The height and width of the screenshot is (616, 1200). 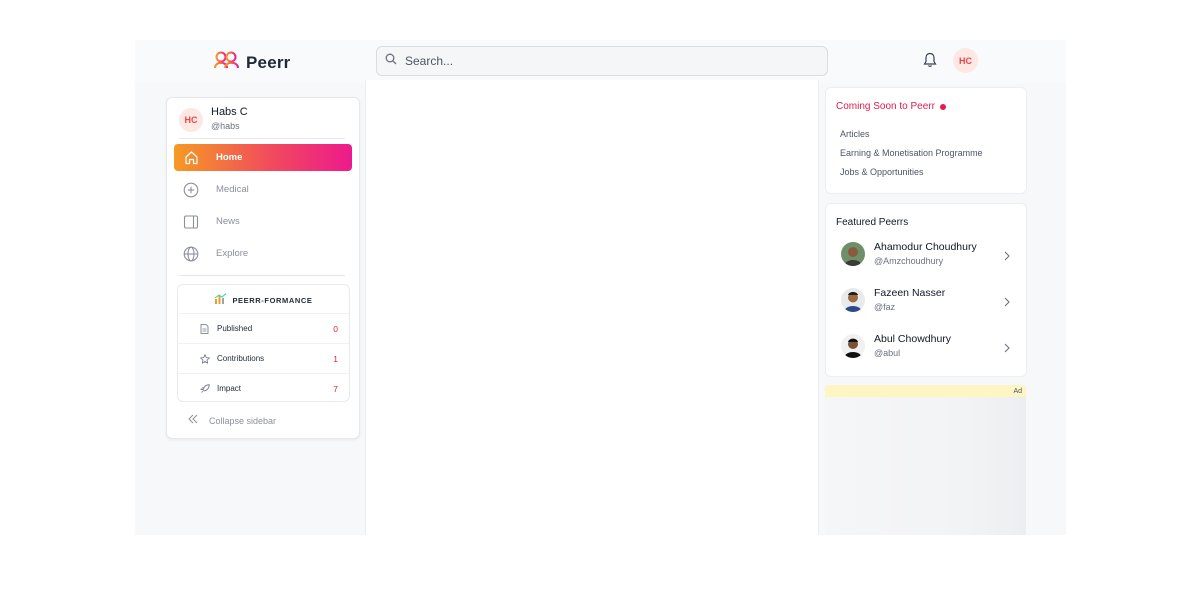 I want to click on home-icon, so click(x=191, y=158).